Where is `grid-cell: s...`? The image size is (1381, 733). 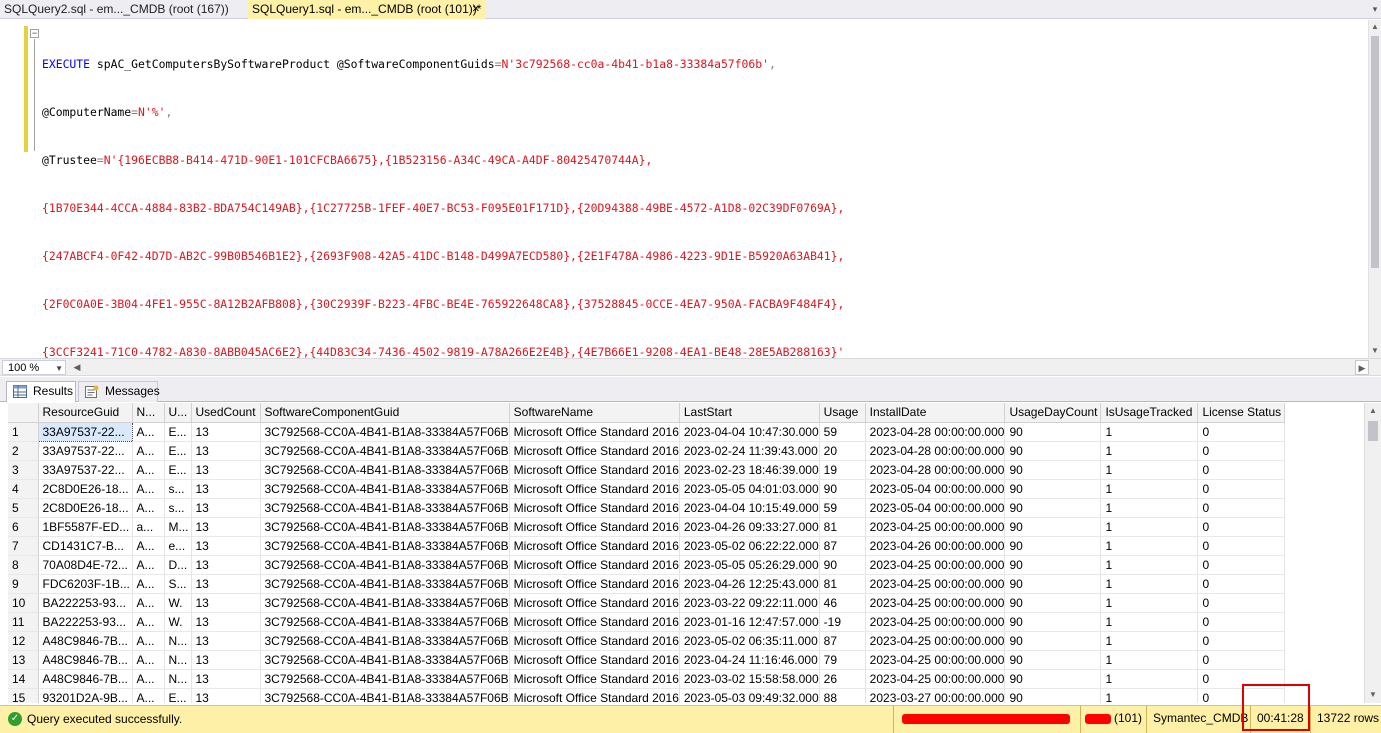 grid-cell: s... is located at coordinates (178, 489).